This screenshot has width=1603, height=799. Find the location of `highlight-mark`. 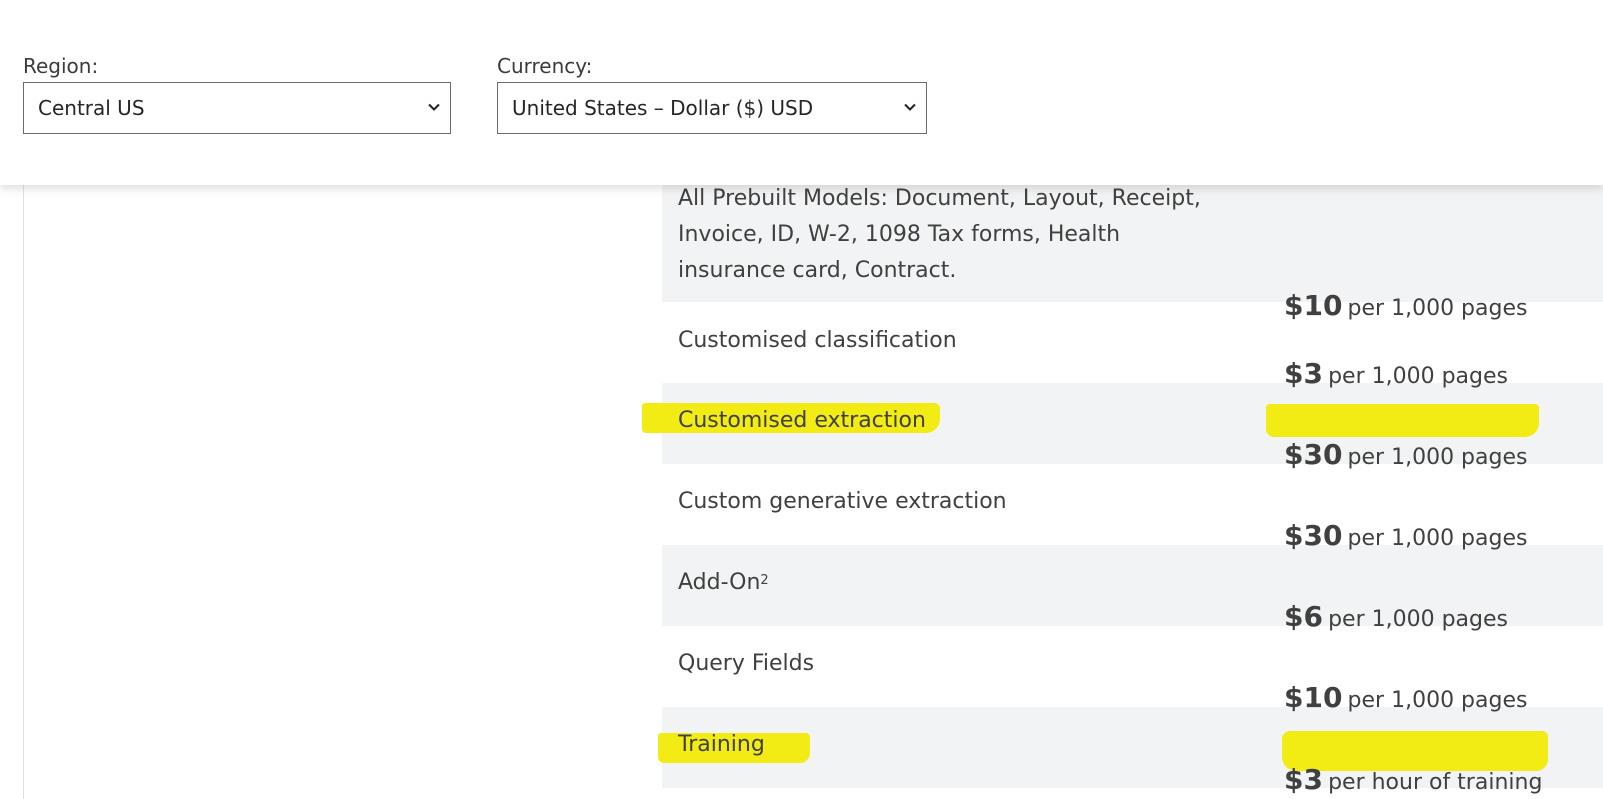

highlight-mark is located at coordinates (1402, 420).